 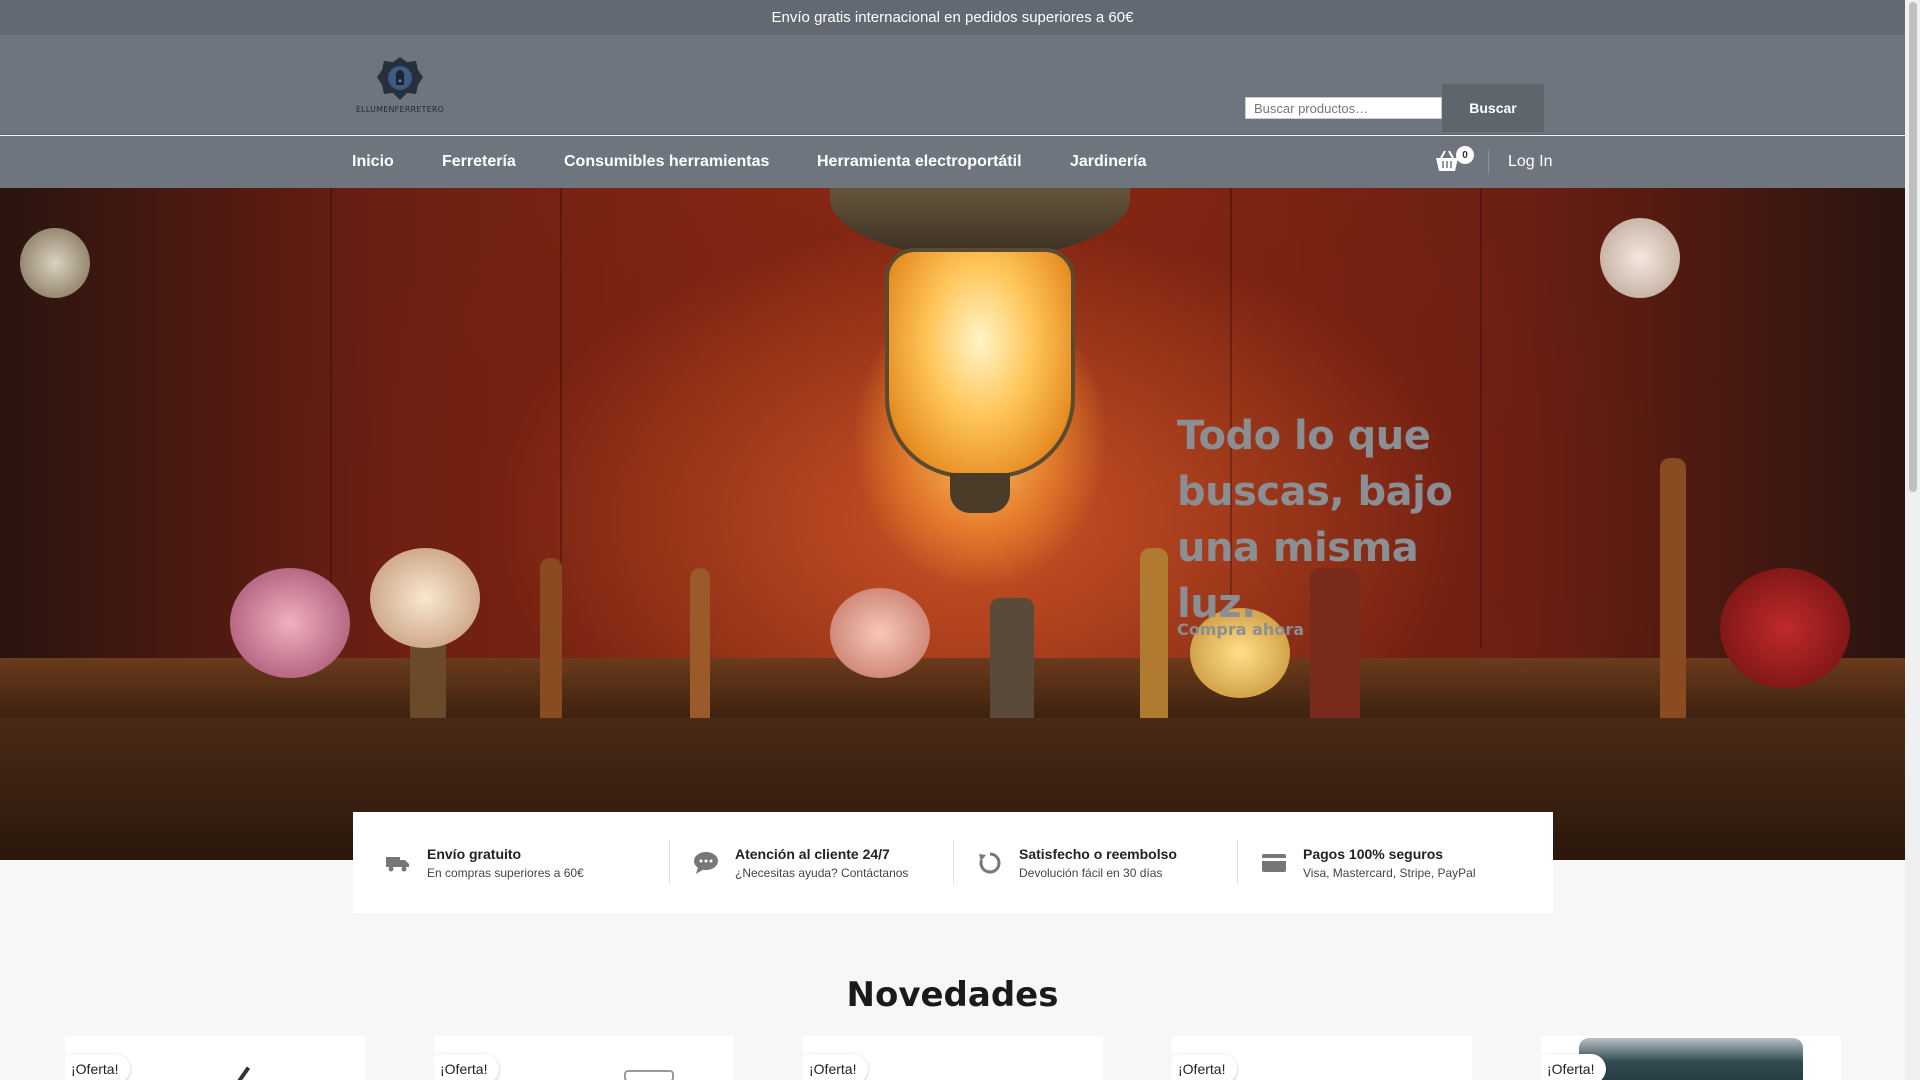 I want to click on feature-subtitle: Devolución fácil en 30 días, so click(x=1091, y=872).